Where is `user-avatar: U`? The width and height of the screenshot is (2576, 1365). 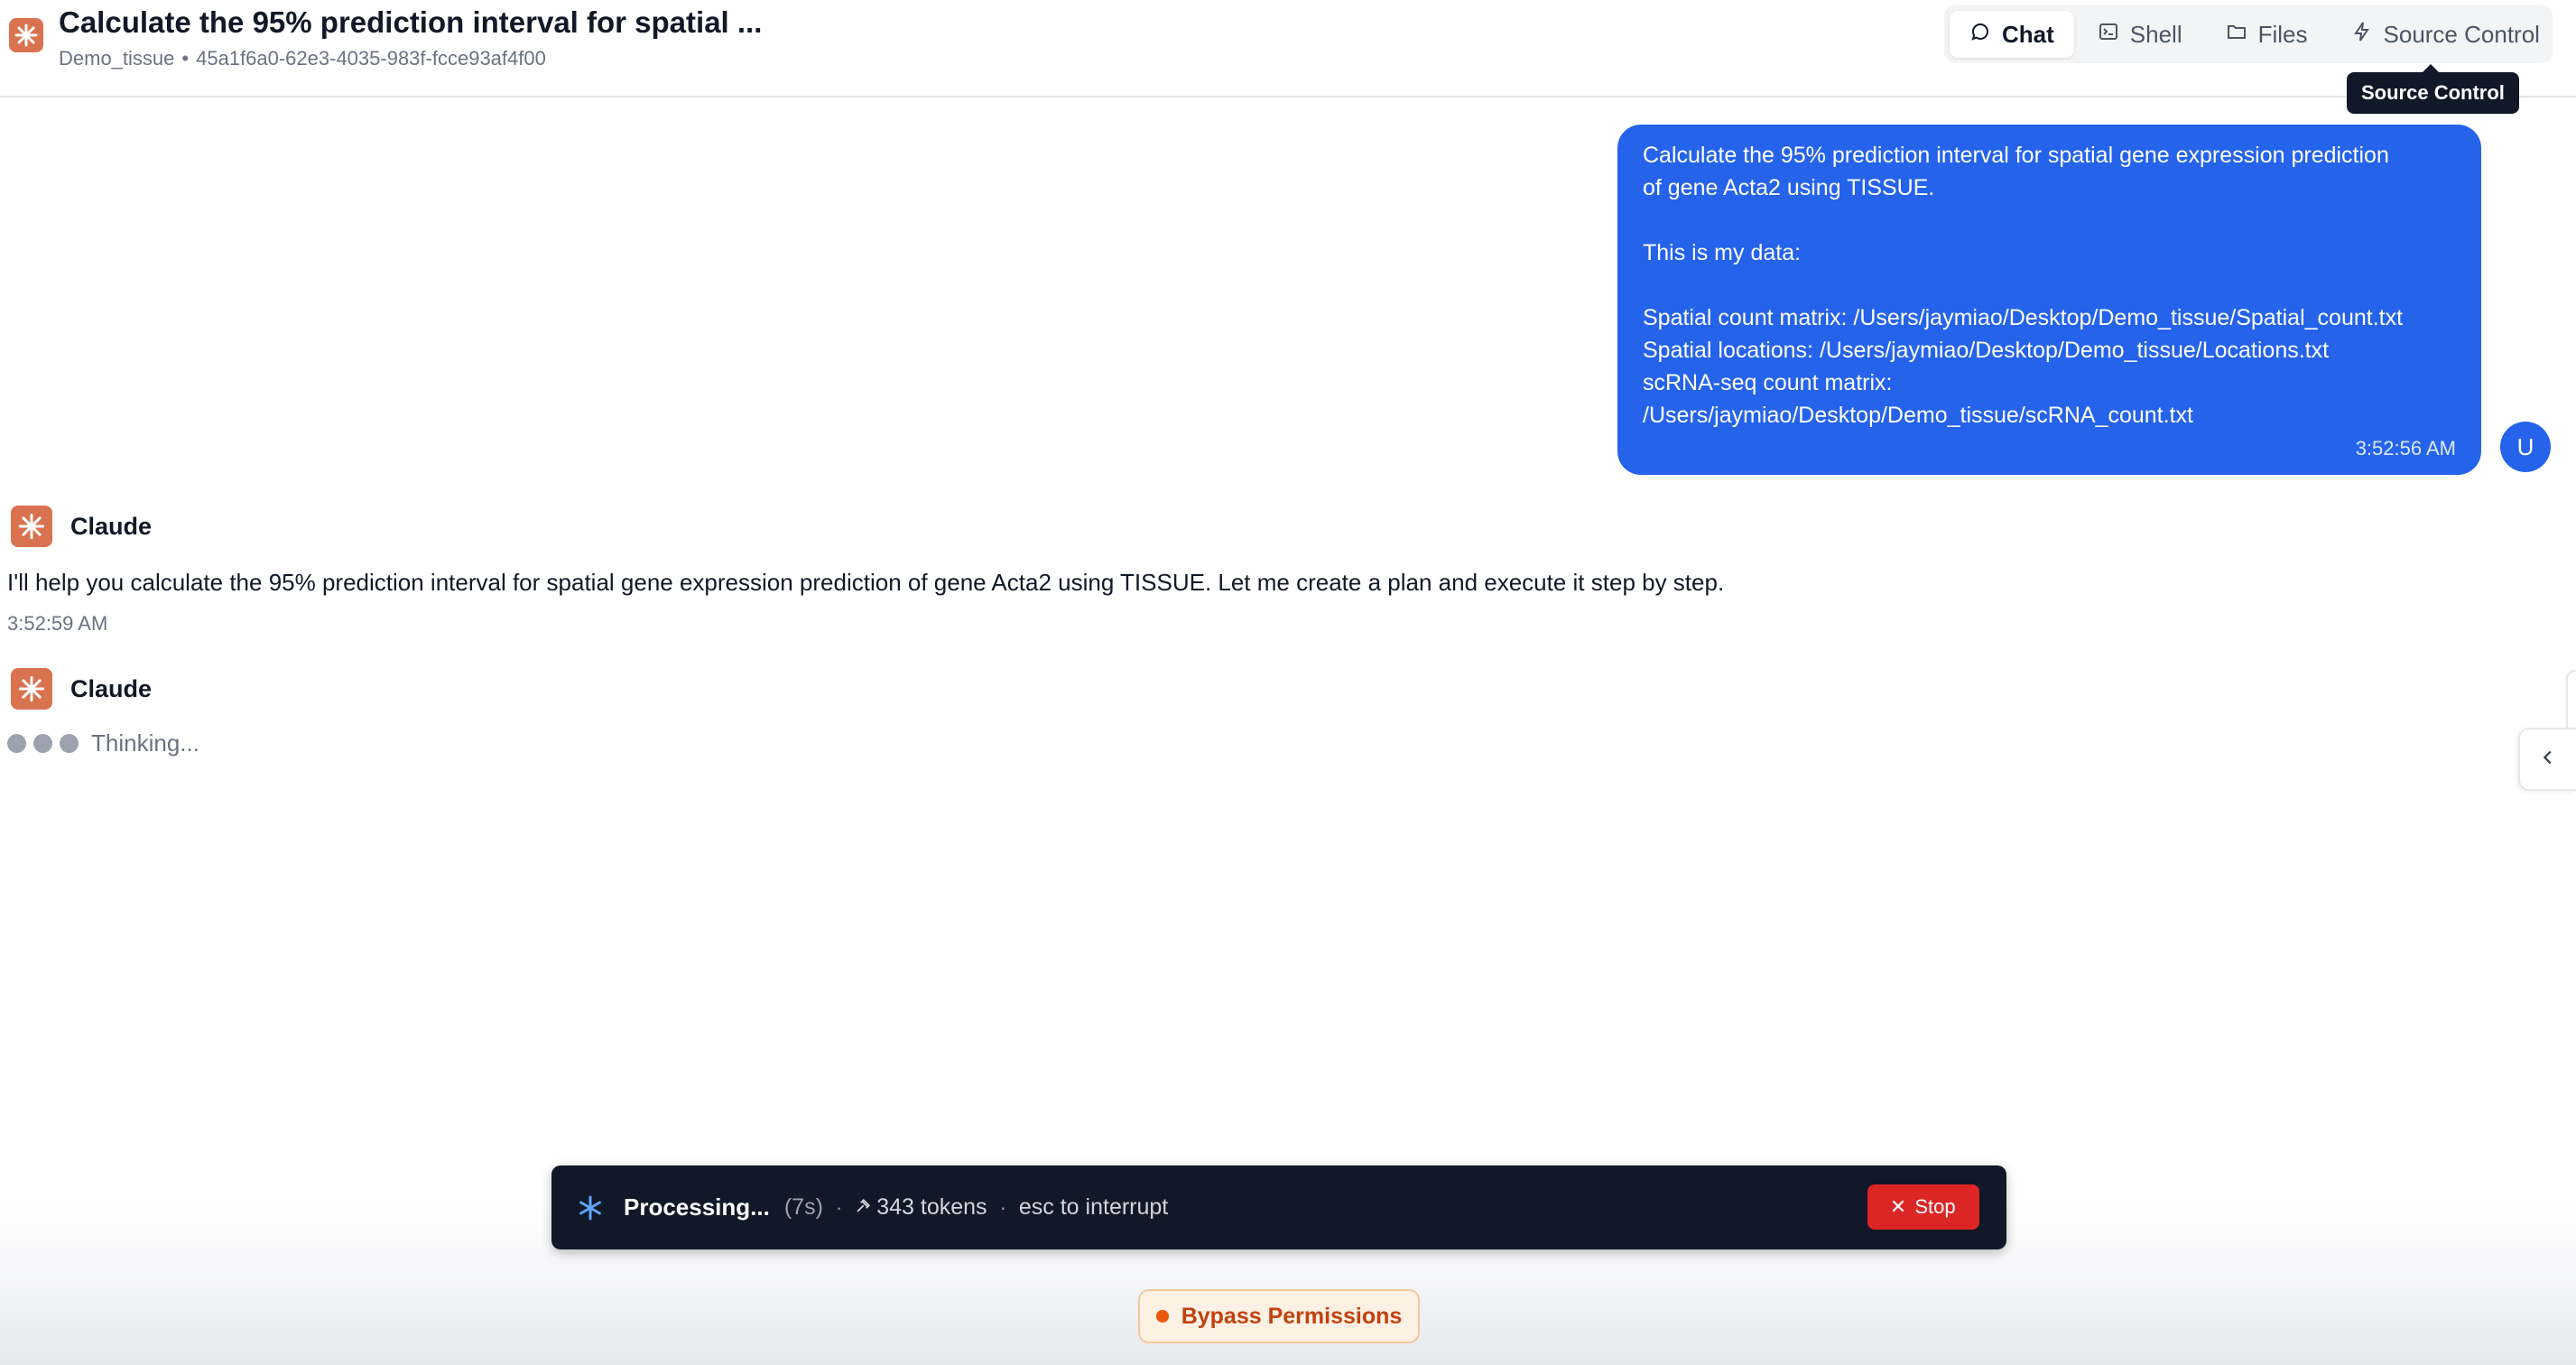
user-avatar: U is located at coordinates (2525, 447).